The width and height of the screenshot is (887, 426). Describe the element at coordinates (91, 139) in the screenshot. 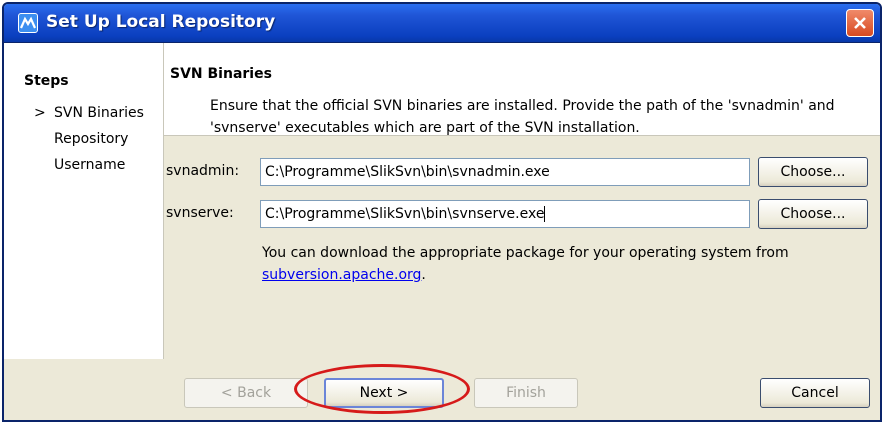

I see `step-repository: Repository` at that location.